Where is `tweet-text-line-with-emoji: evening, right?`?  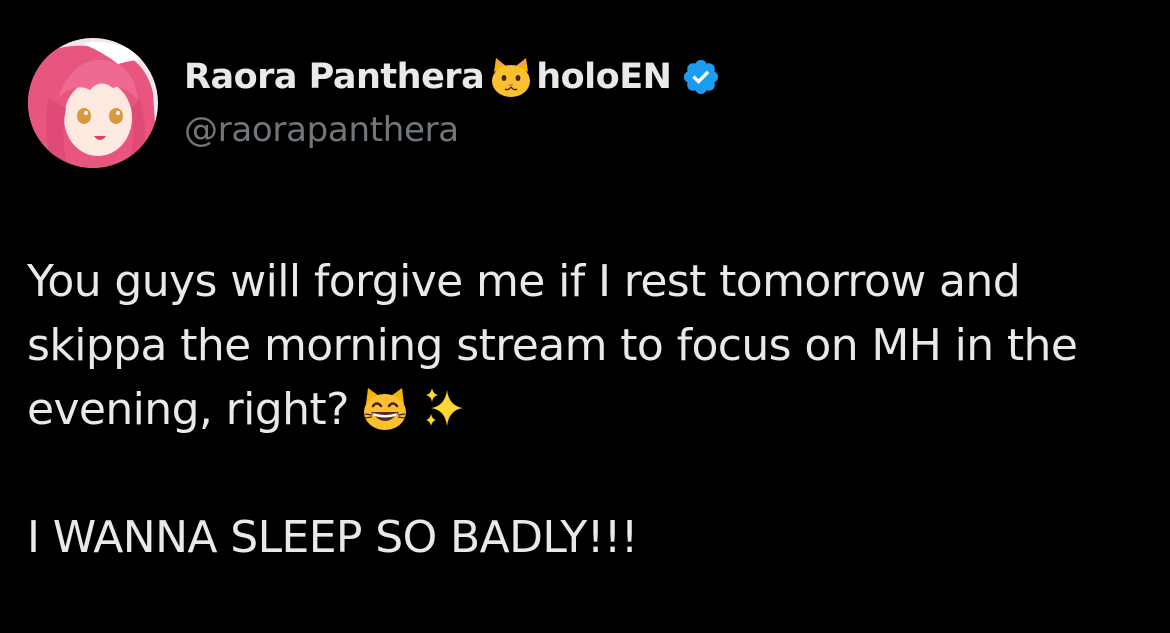 tweet-text-line-with-emoji: evening, right? is located at coordinates (587, 410).